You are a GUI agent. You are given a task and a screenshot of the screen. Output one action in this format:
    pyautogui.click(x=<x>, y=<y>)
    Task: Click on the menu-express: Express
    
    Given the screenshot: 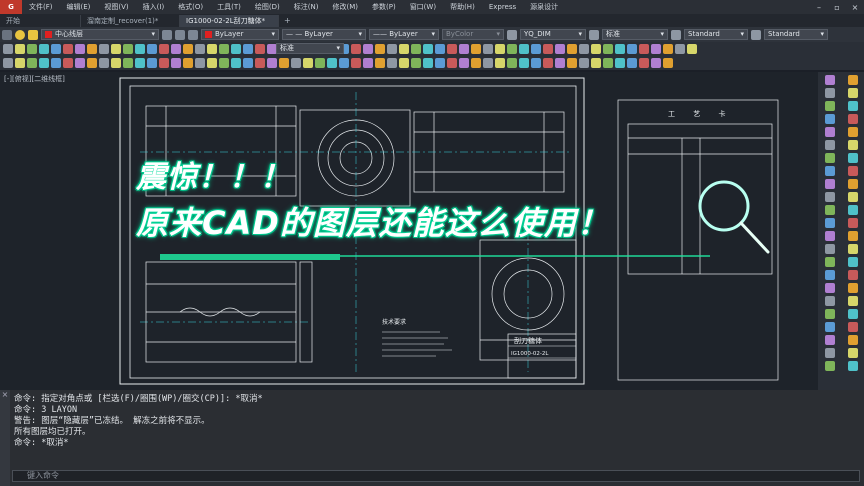 What is the action you would take?
    pyautogui.click(x=502, y=7)
    